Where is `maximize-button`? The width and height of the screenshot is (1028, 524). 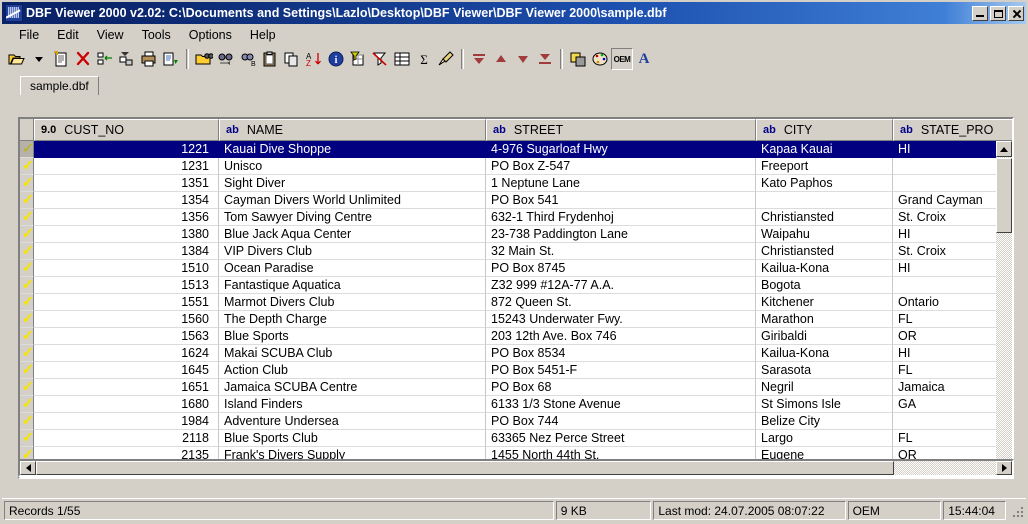
maximize-button is located at coordinates (998, 13).